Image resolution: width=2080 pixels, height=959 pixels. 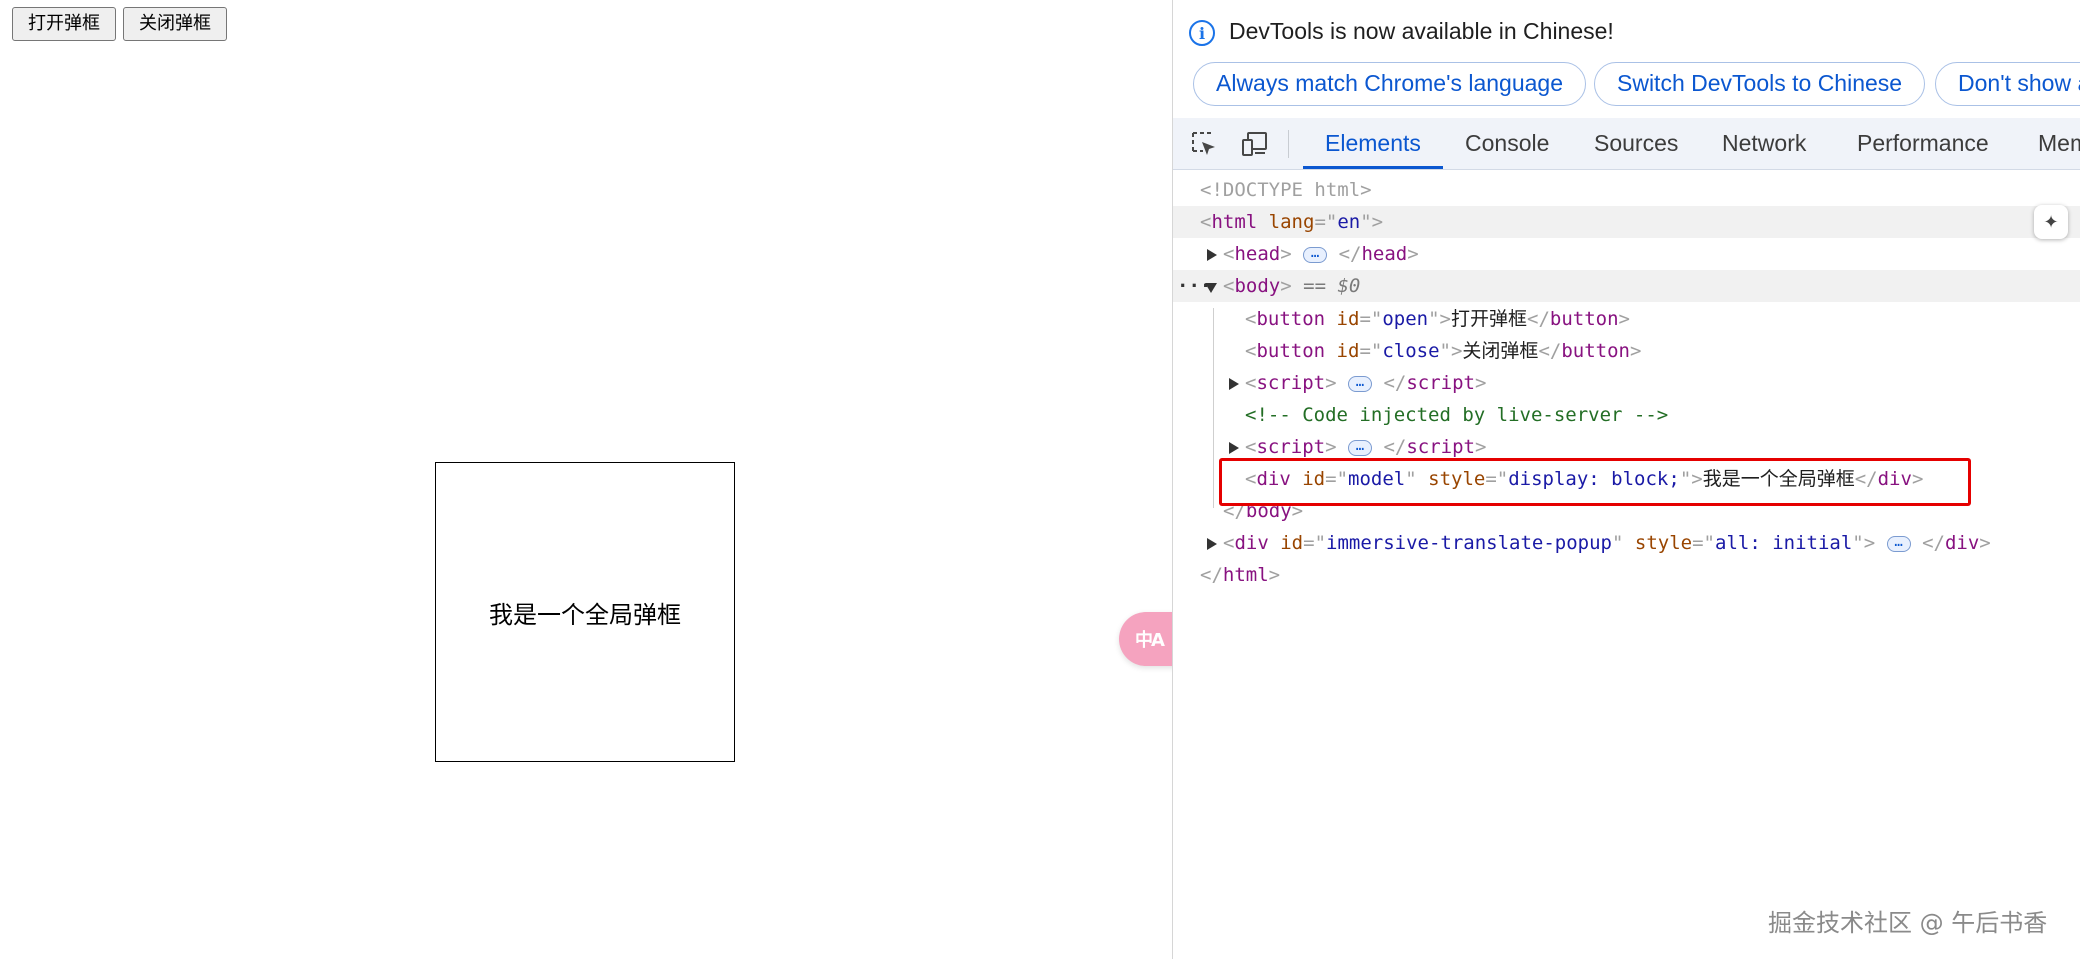 I want to click on val-lang: en, so click(x=1349, y=222).